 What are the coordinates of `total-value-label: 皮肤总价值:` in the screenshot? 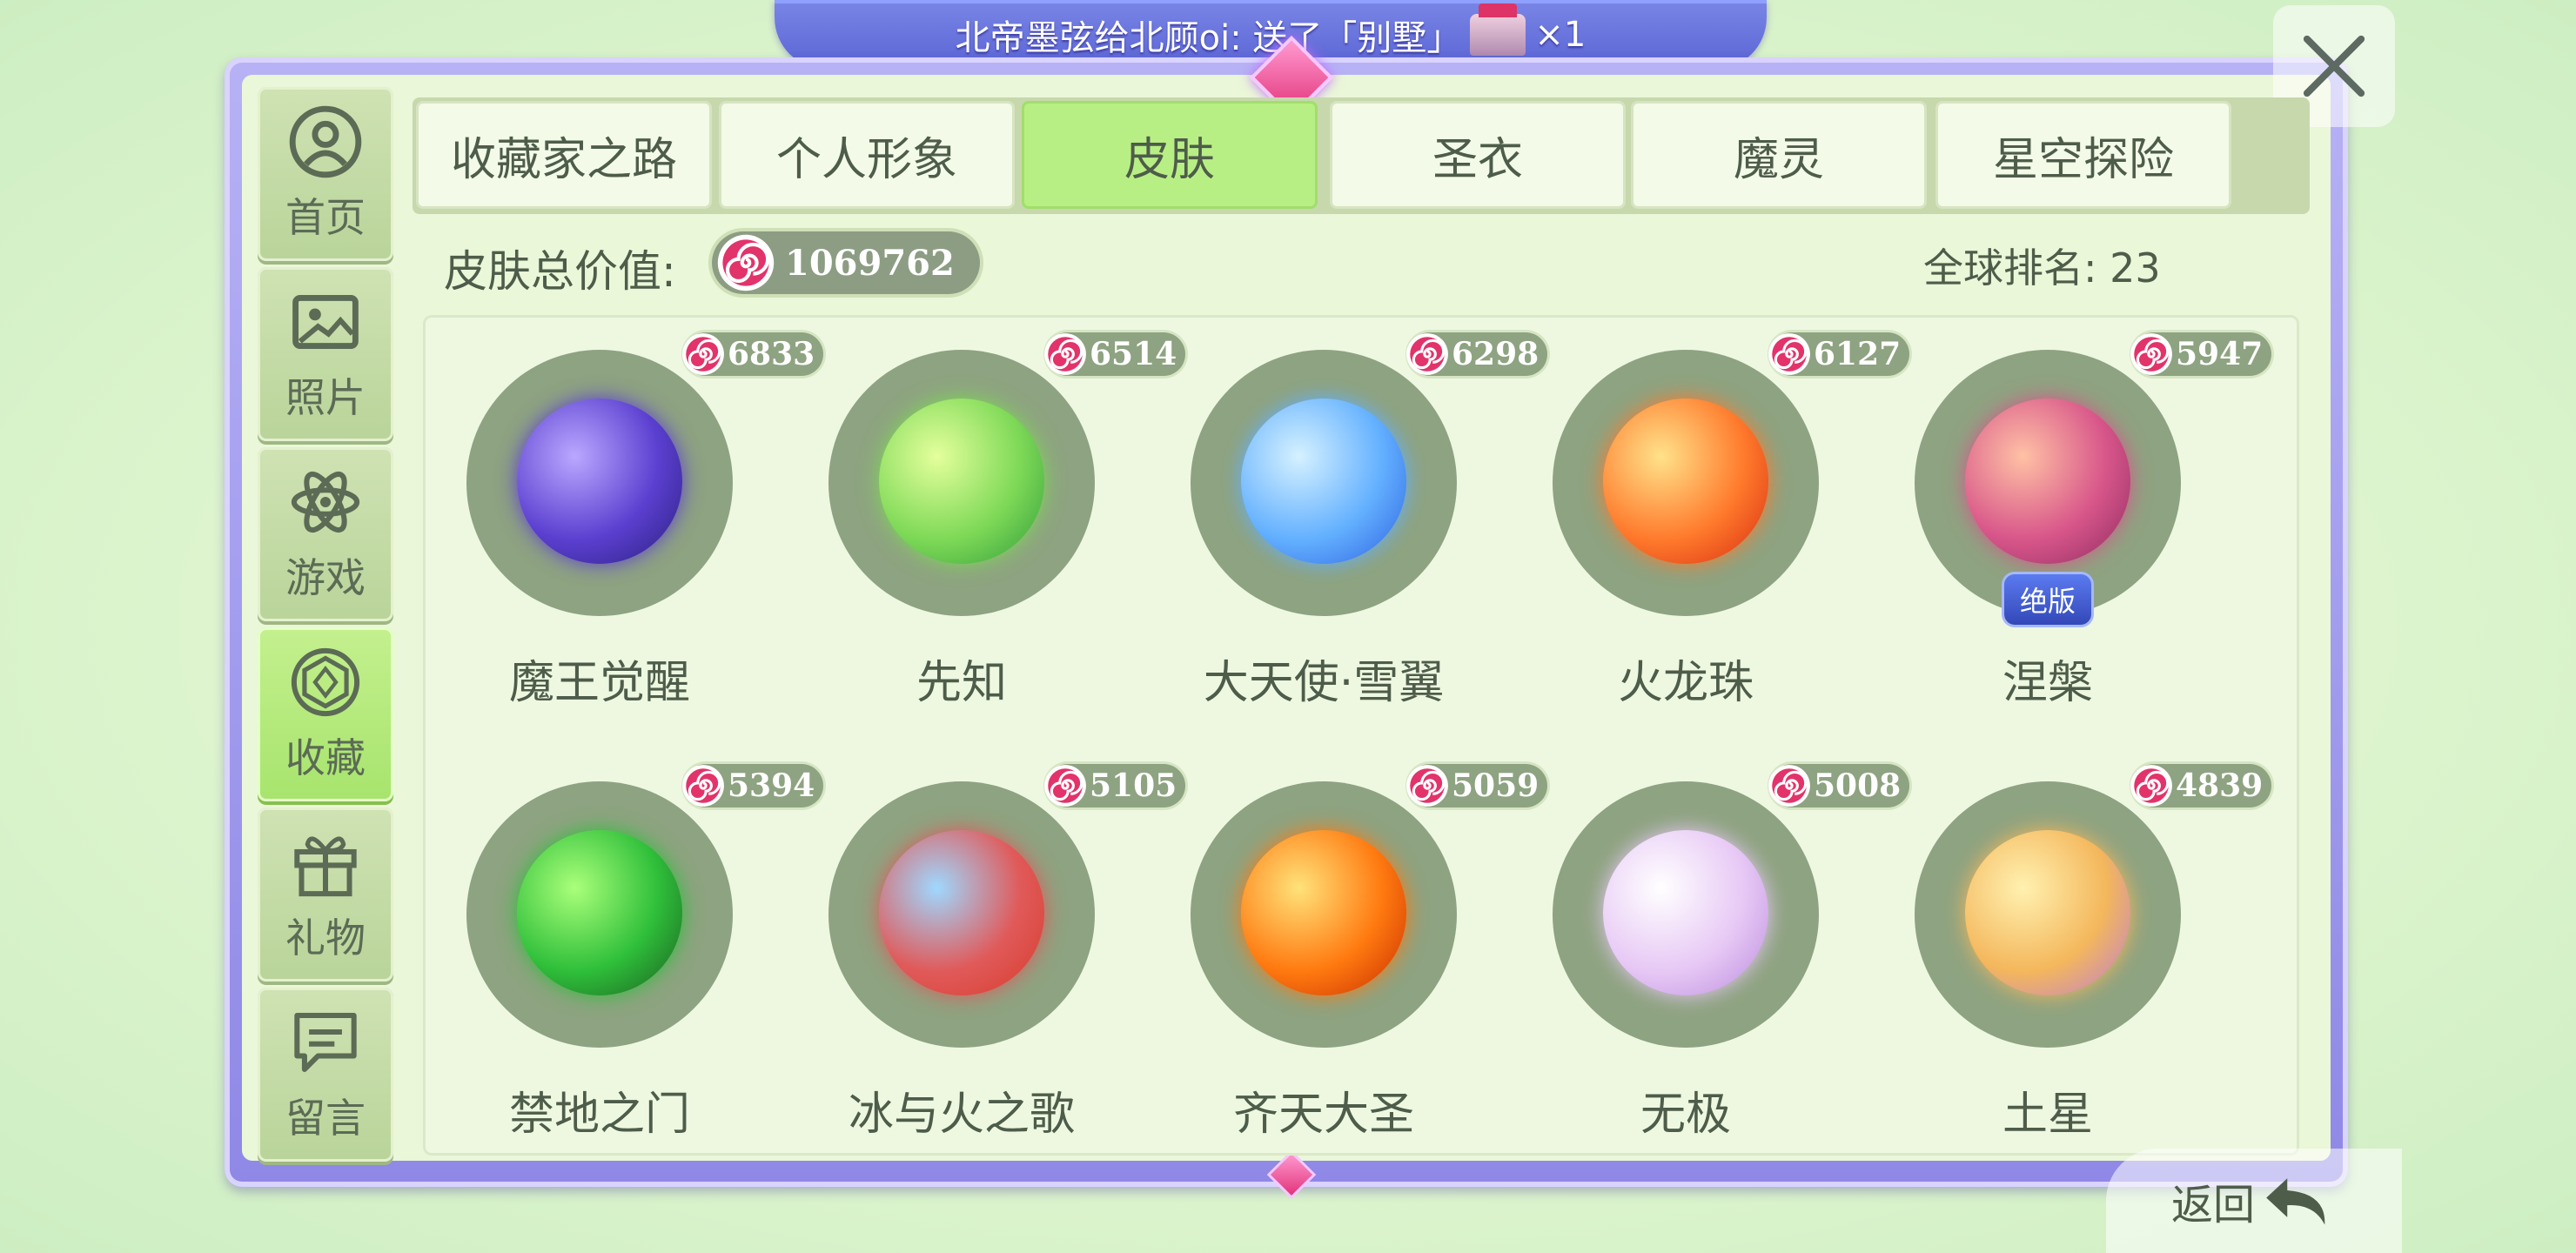 It's located at (560, 271).